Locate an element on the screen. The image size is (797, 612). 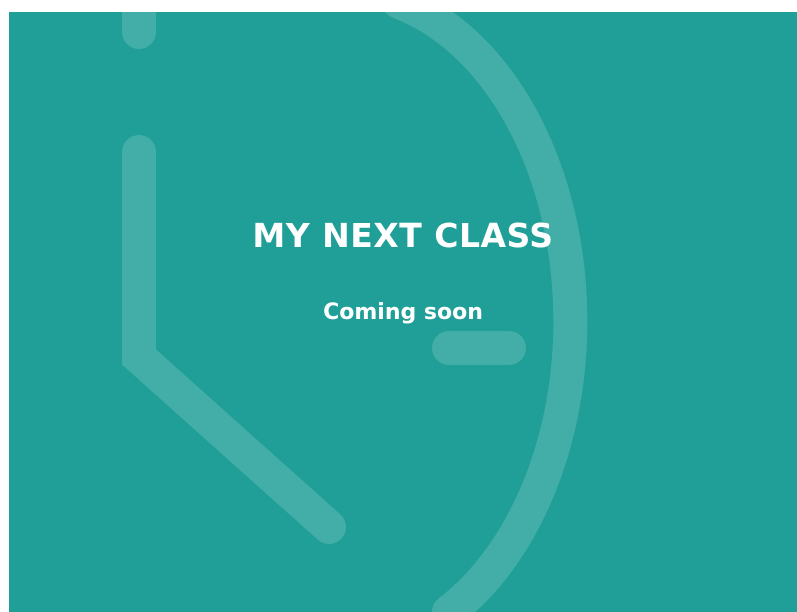
card-subtitle: Coming soon is located at coordinates (403, 312).